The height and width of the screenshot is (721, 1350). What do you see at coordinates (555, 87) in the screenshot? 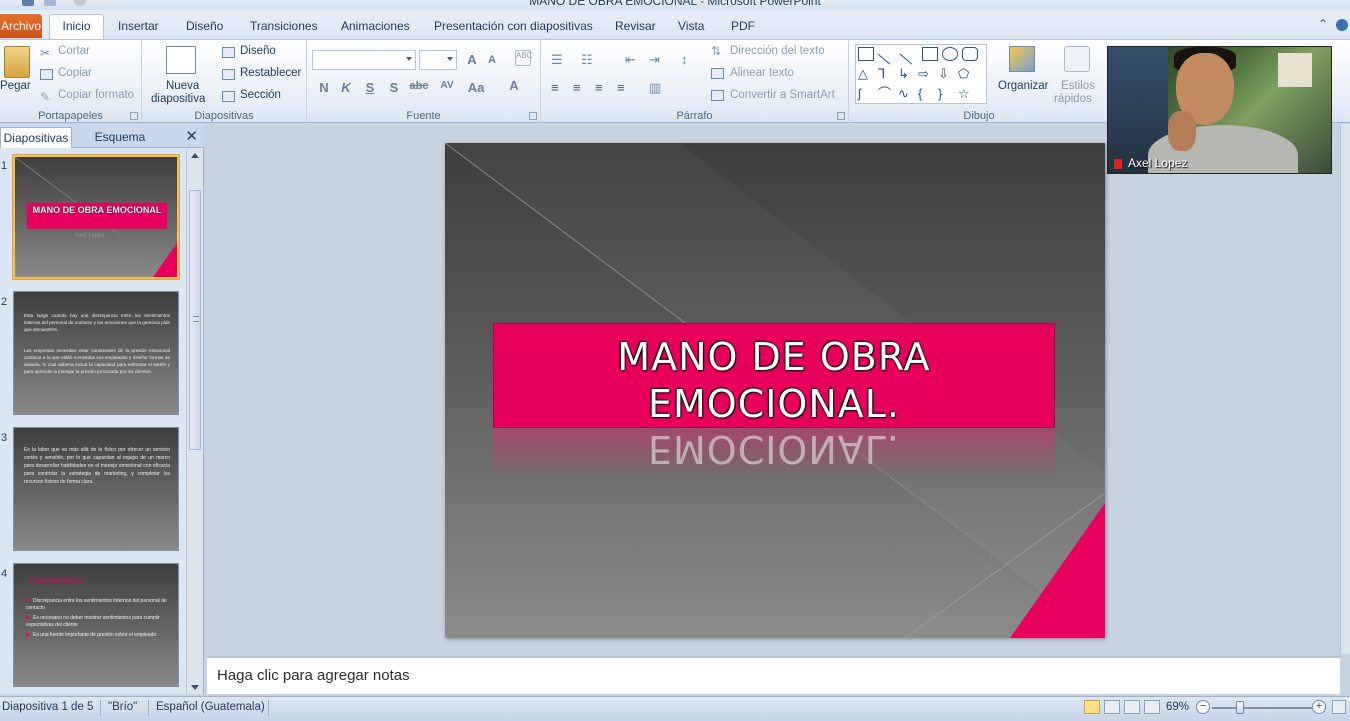
I see `align-left-icon: ≡` at bounding box center [555, 87].